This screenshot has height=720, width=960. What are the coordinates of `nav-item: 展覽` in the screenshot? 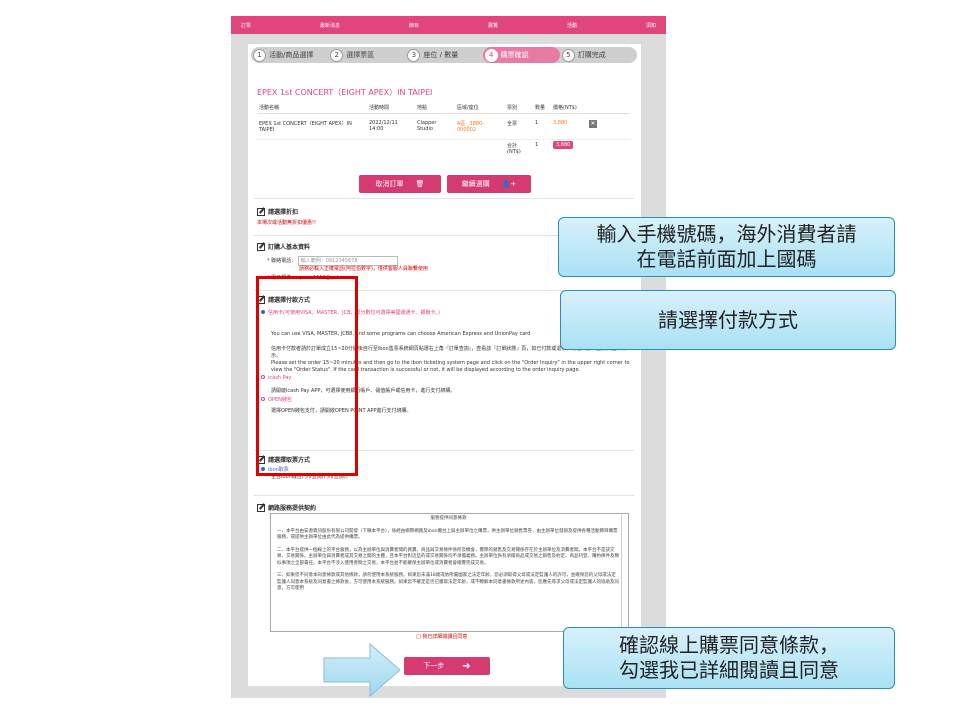 It's located at (493, 25).